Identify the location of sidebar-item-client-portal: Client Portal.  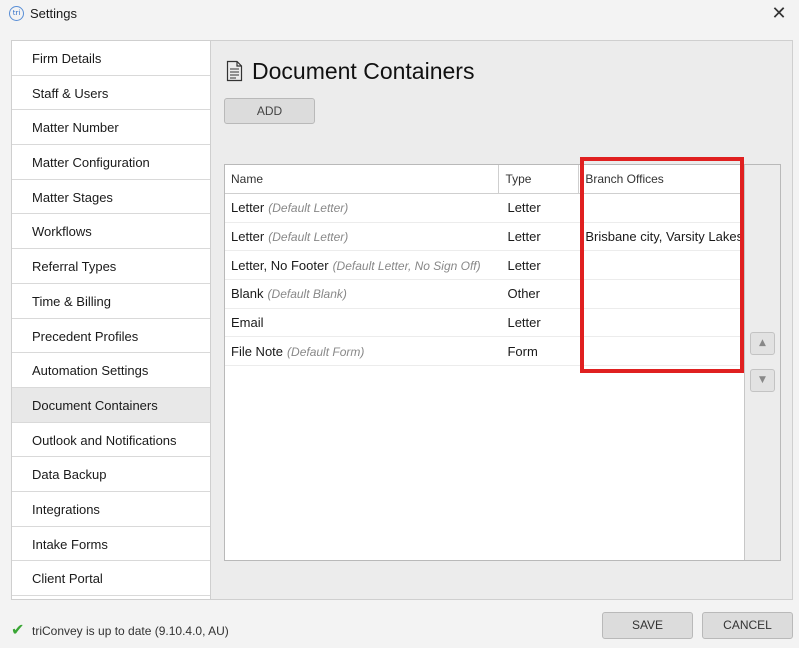
(111, 578).